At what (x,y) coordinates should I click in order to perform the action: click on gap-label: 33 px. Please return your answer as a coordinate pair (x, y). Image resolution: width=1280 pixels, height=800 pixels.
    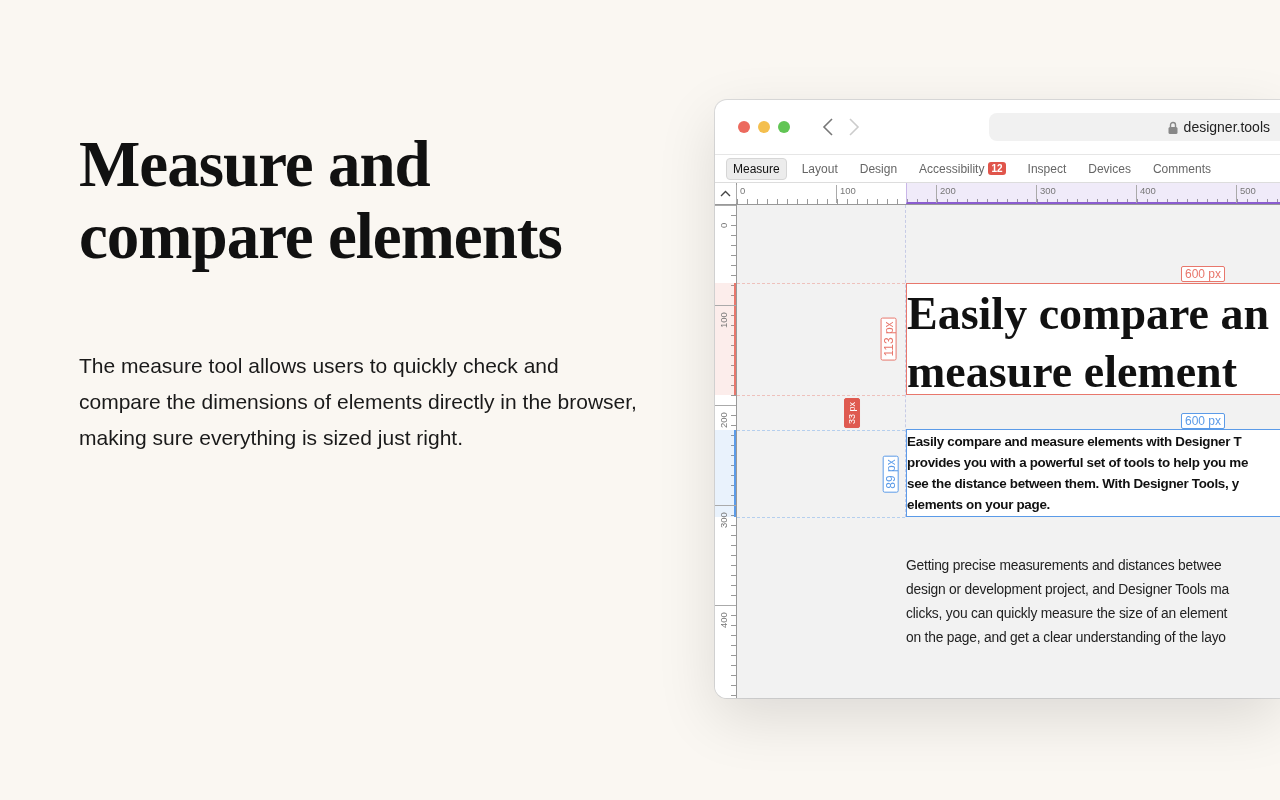
    Looking at the image, I should click on (852, 413).